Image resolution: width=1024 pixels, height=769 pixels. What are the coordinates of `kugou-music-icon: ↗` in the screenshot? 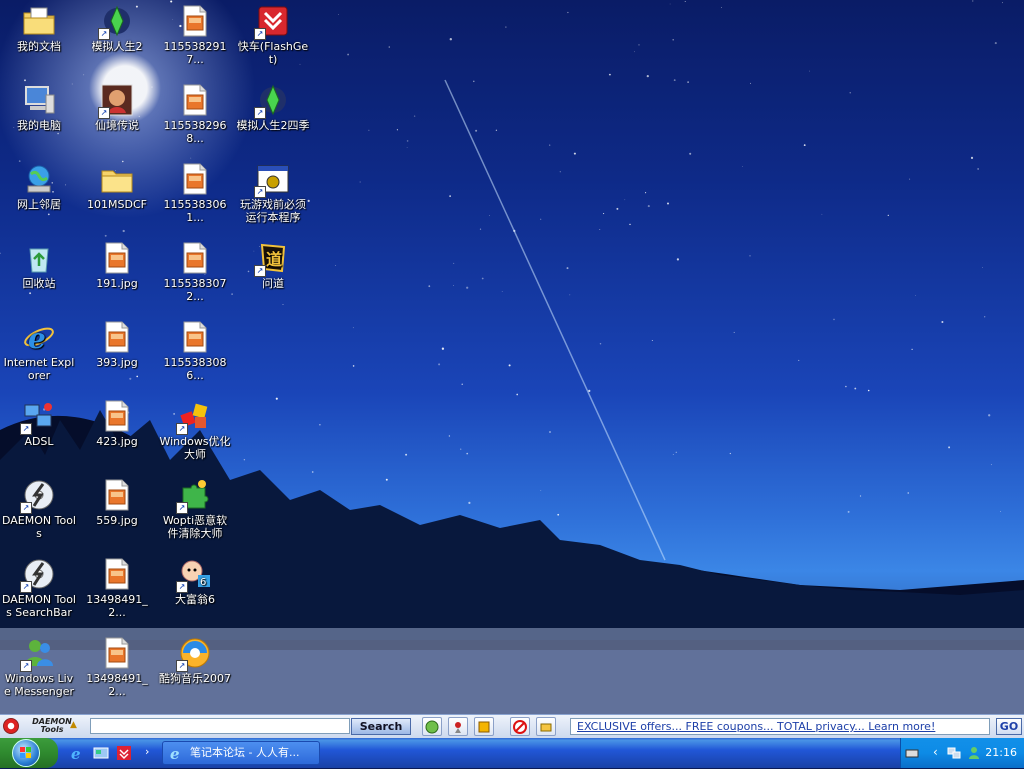 It's located at (194, 654).